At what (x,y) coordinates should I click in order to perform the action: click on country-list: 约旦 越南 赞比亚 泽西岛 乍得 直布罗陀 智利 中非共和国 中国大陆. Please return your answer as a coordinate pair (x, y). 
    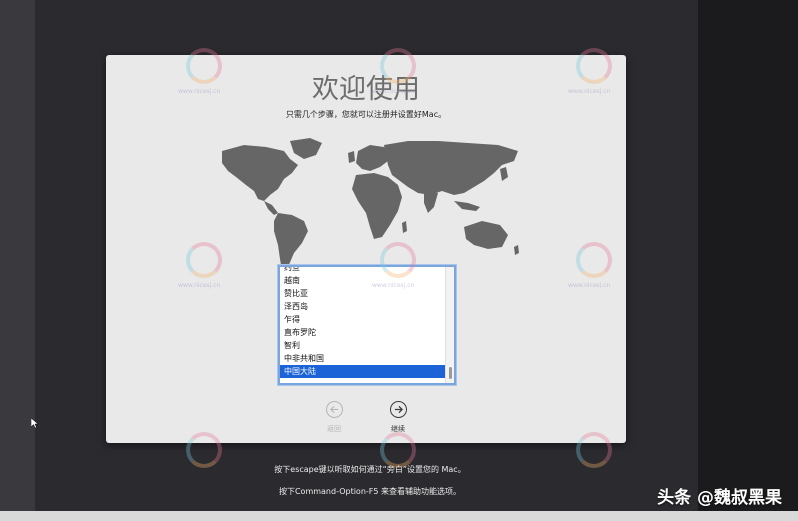
    Looking at the image, I should click on (367, 325).